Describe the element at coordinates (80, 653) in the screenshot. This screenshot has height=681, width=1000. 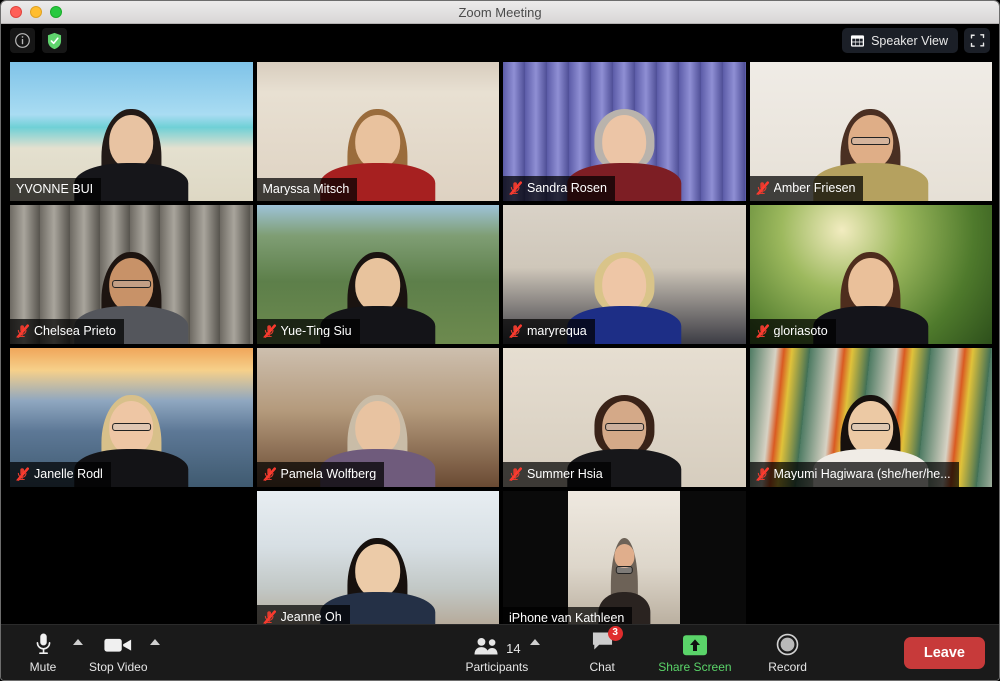
I see `audio-options-button` at that location.